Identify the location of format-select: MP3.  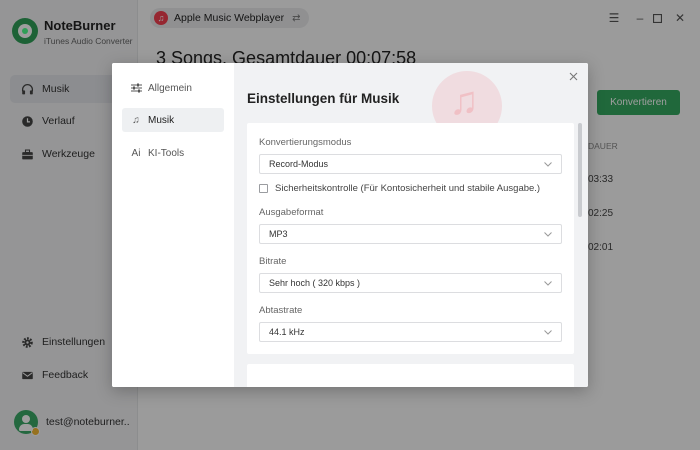
(410, 234).